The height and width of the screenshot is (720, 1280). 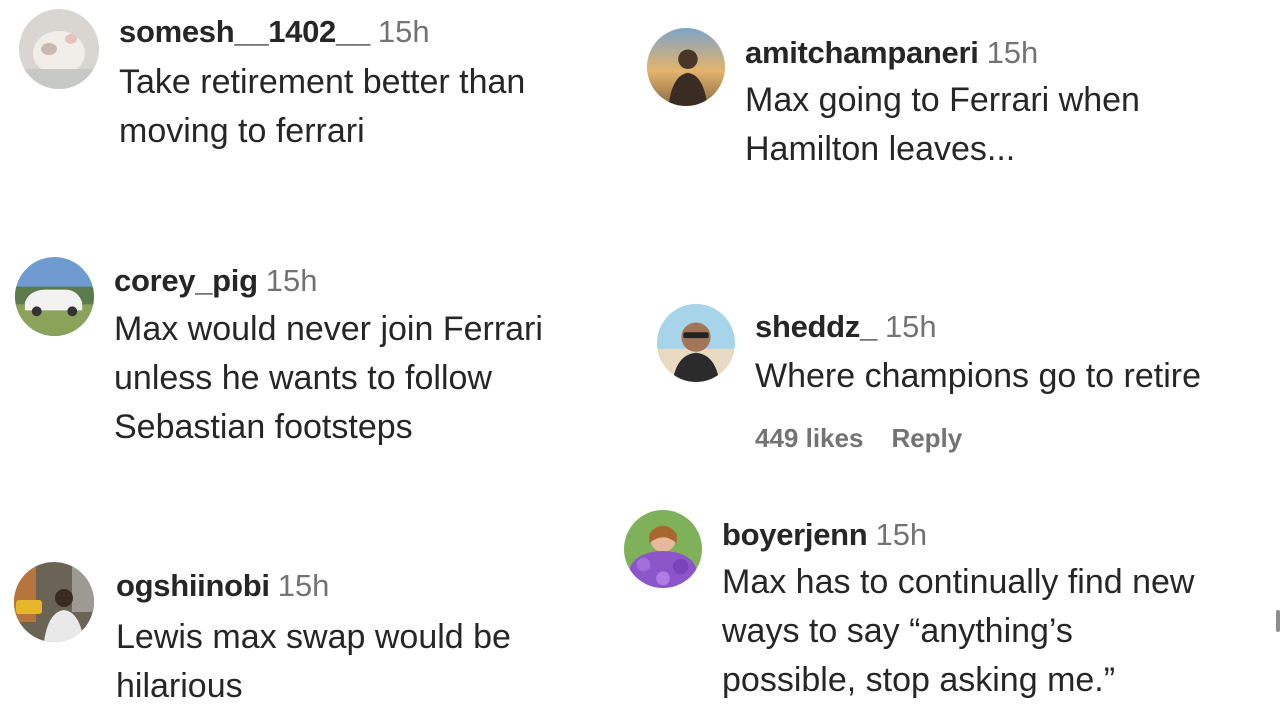 I want to click on username: corey_pig, so click(x=186, y=280).